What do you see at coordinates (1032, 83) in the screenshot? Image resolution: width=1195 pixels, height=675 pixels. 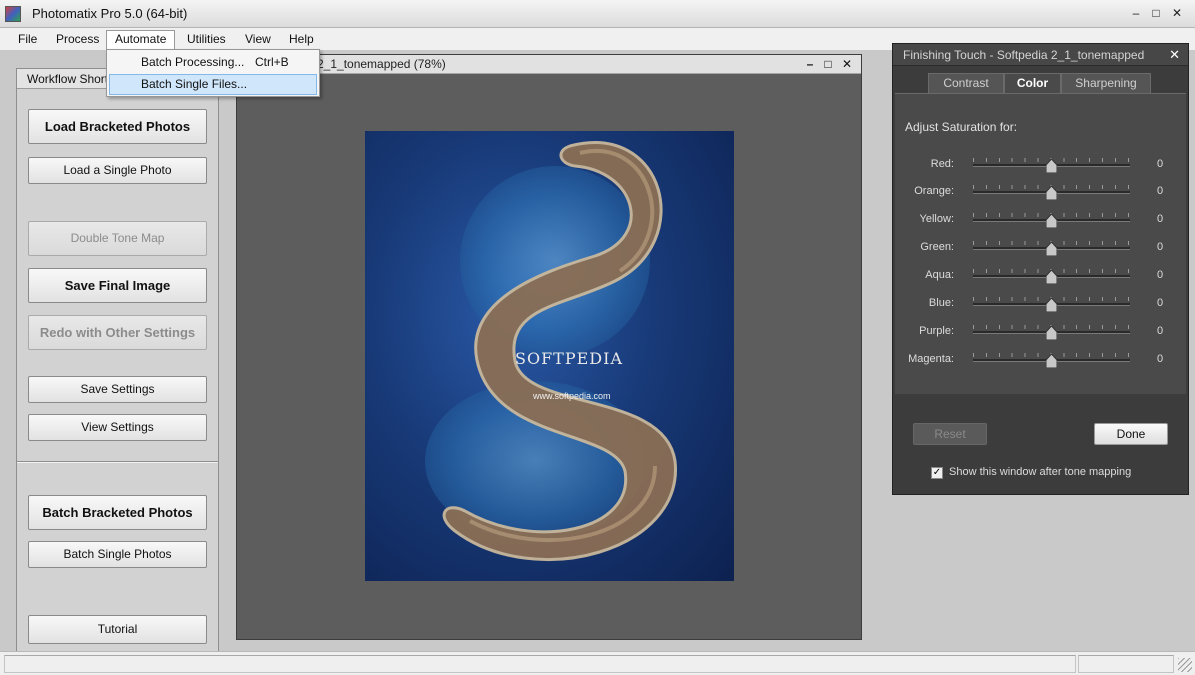 I see `tab-color: Color` at bounding box center [1032, 83].